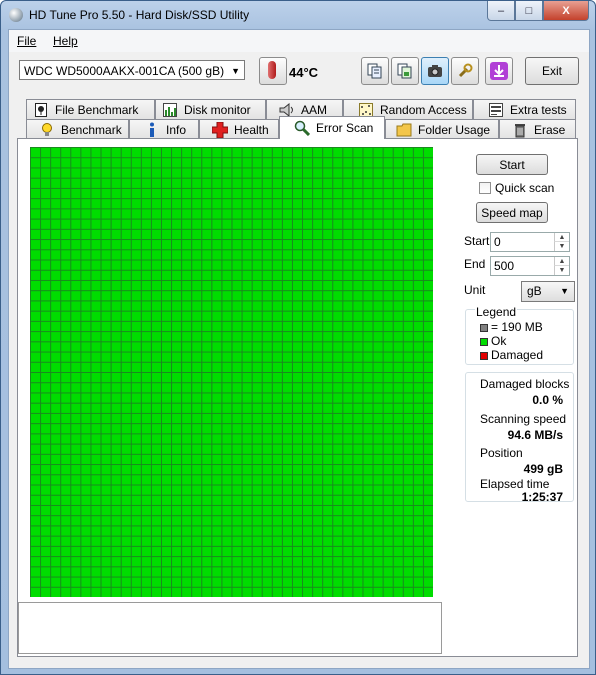 This screenshot has height=675, width=596. What do you see at coordinates (499, 71) in the screenshot?
I see `save-download-button` at bounding box center [499, 71].